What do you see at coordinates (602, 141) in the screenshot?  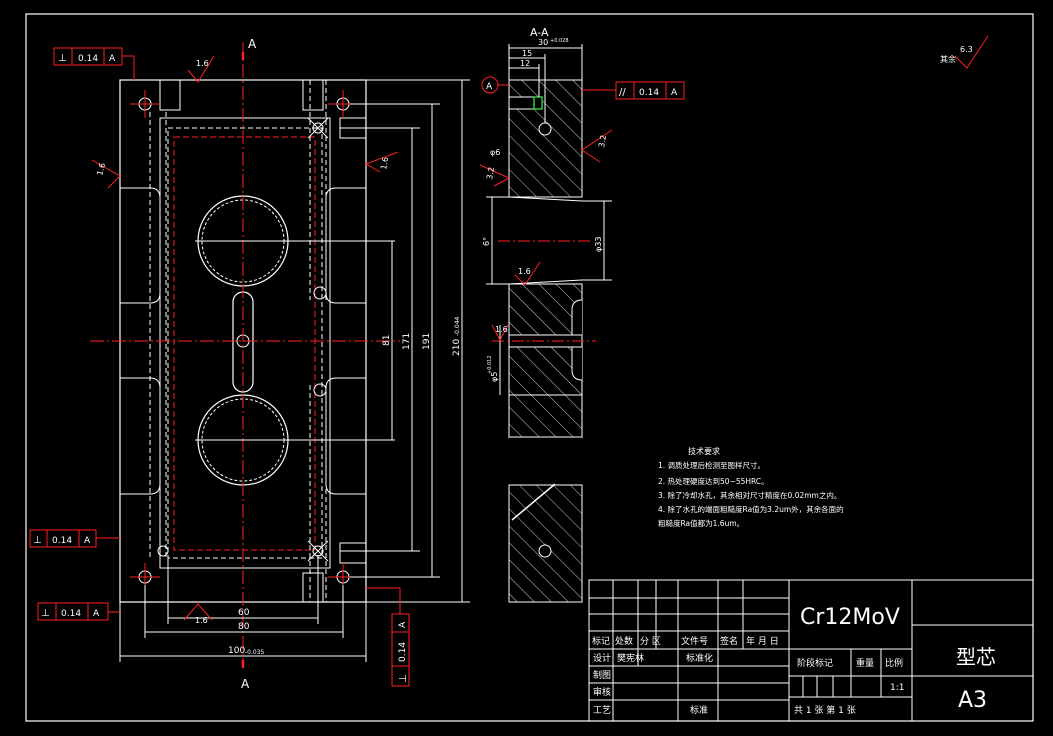 I see `roughness-sec-b: 3.2` at bounding box center [602, 141].